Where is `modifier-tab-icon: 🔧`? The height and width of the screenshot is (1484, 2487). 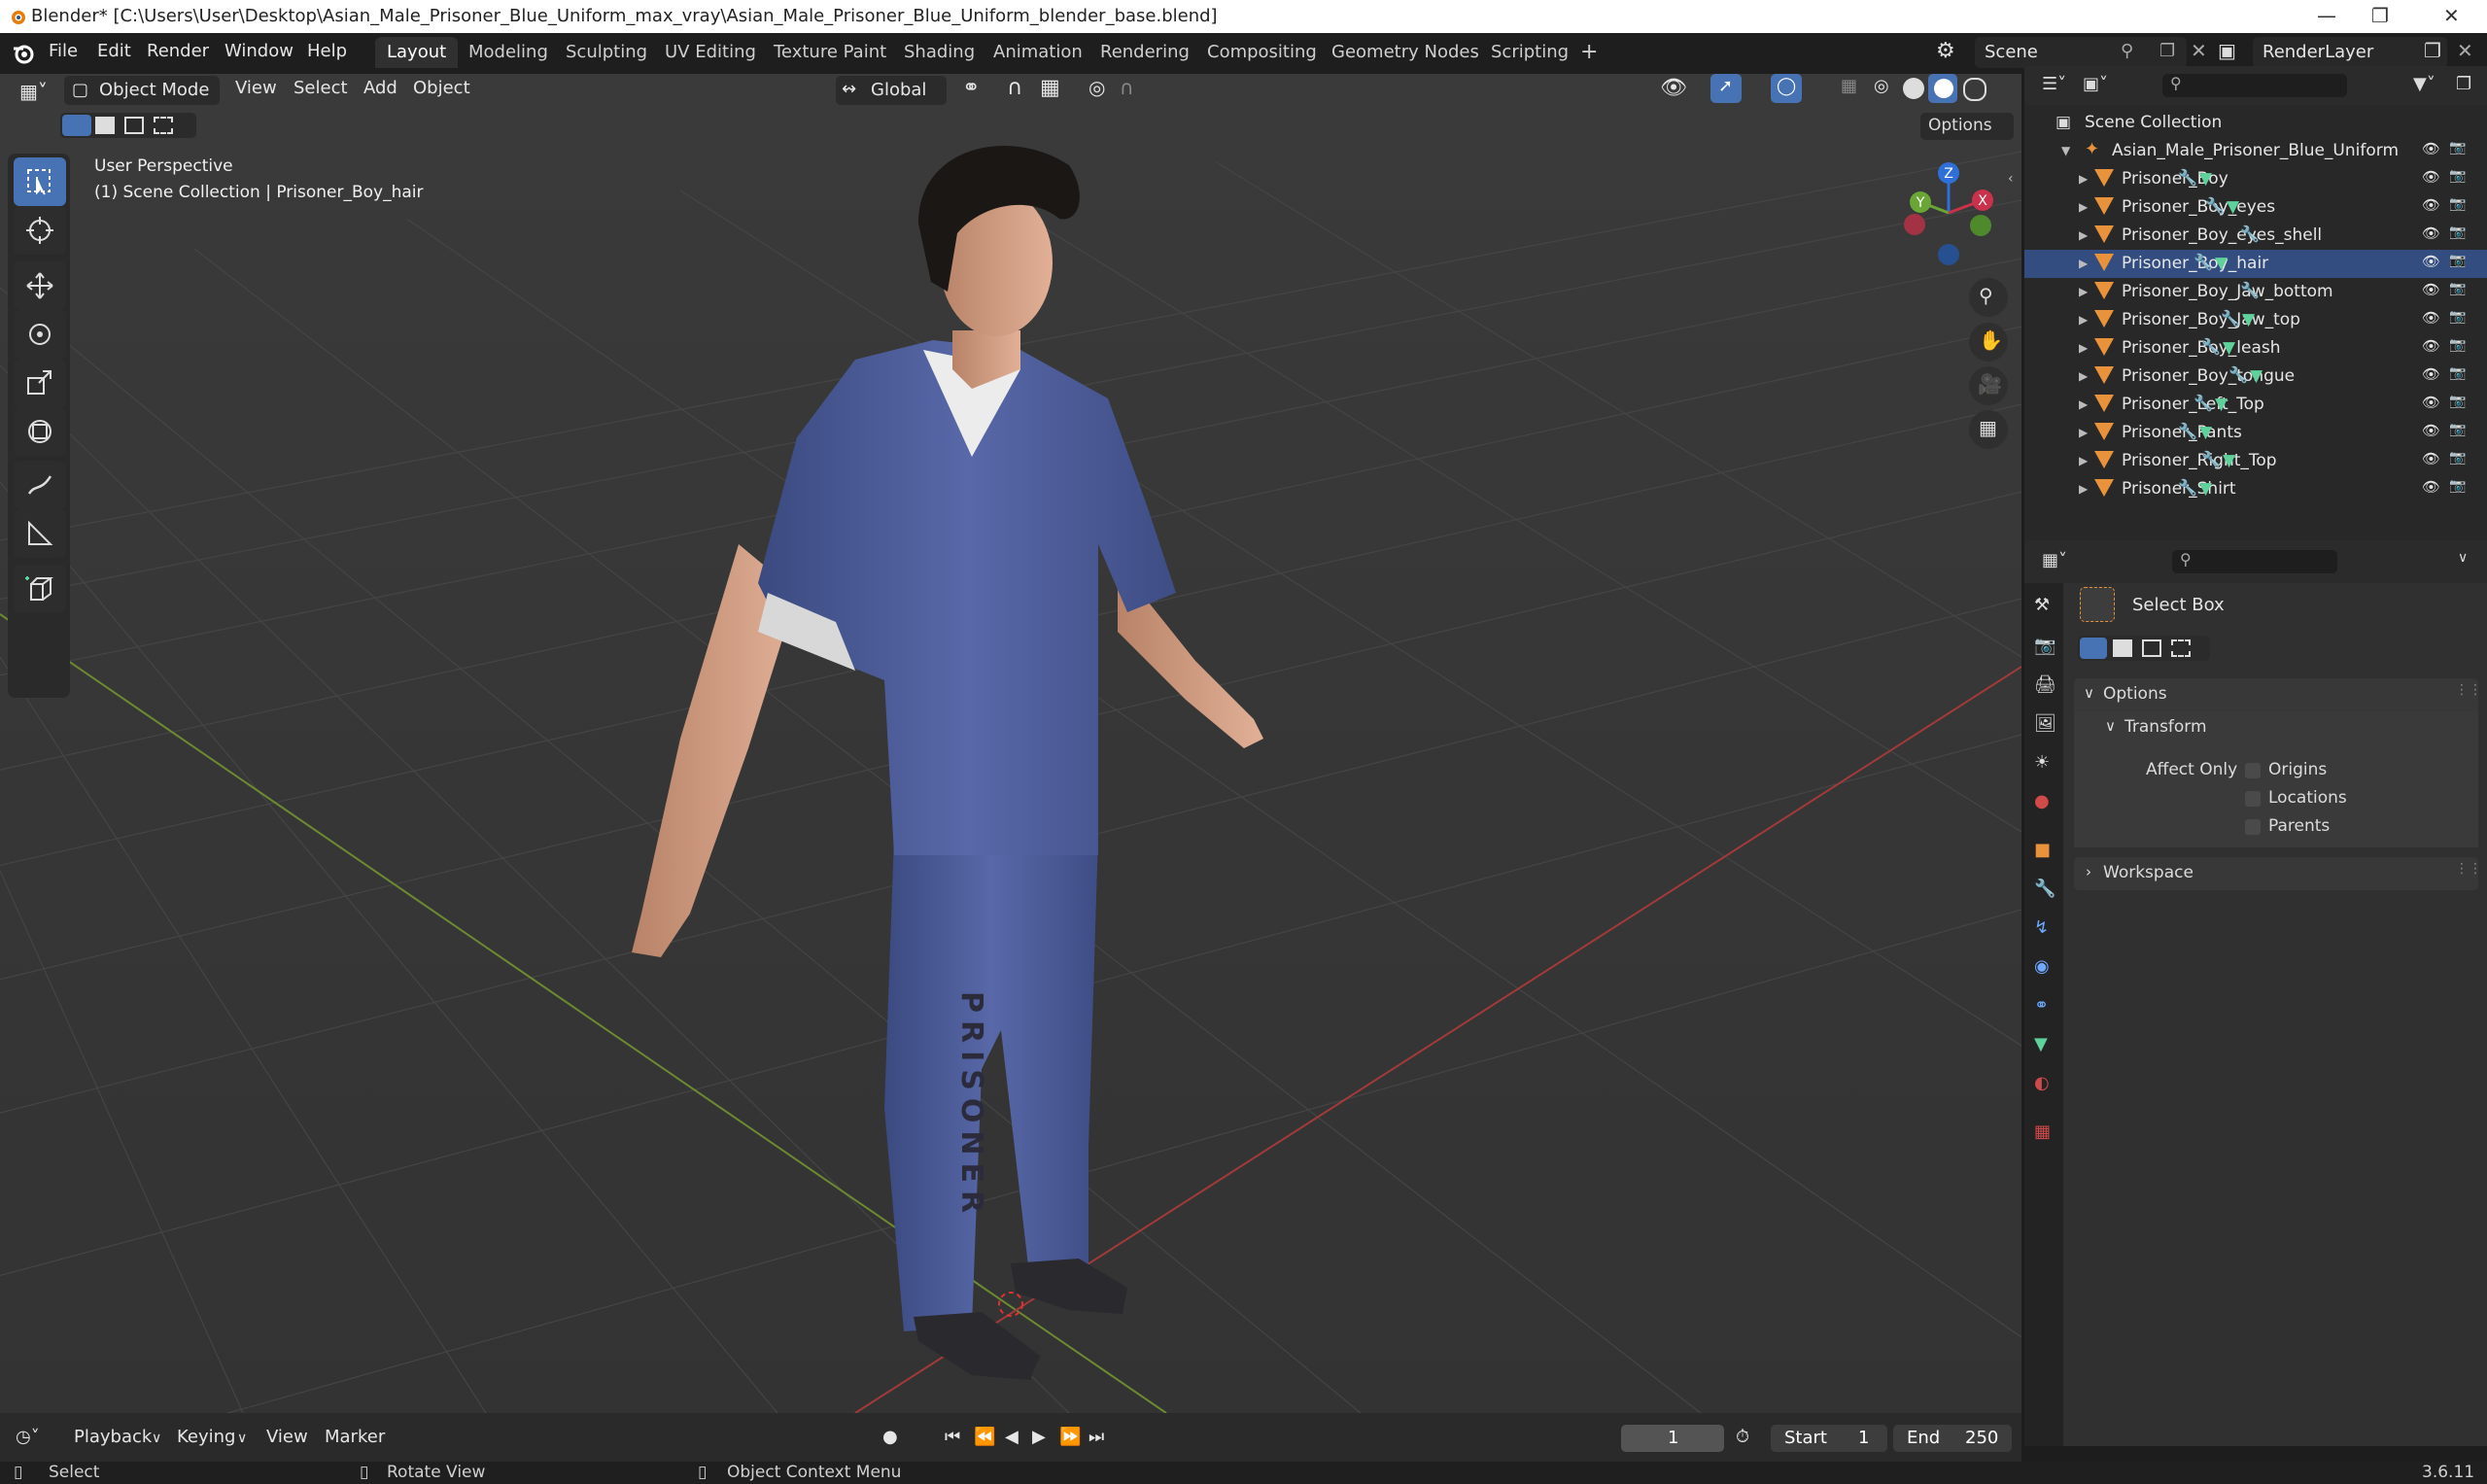
modifier-tab-icon: 🔧 is located at coordinates (2044, 889).